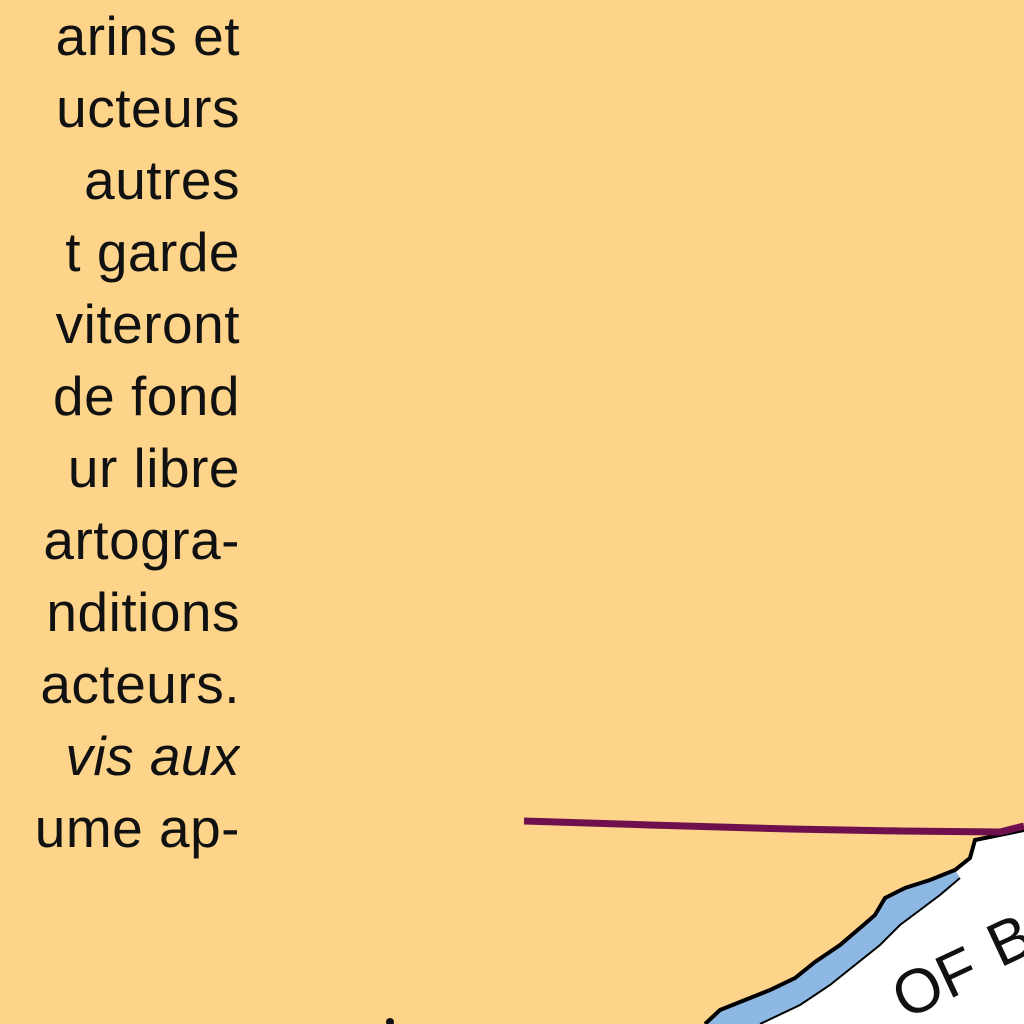 This screenshot has height=1024, width=1024. Describe the element at coordinates (143, 612) in the screenshot. I see `notice-line-9: nditions` at that location.